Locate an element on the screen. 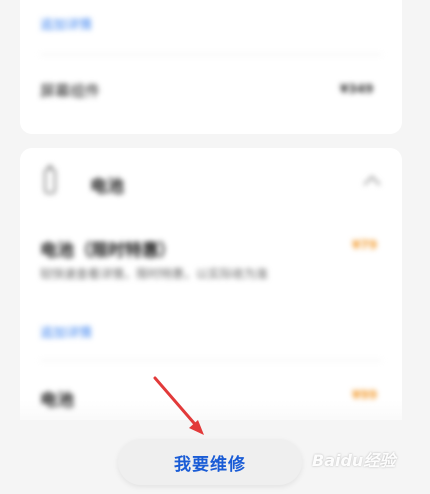 This screenshot has height=494, width=430. red-arrow-annotation is located at coordinates (178, 405).